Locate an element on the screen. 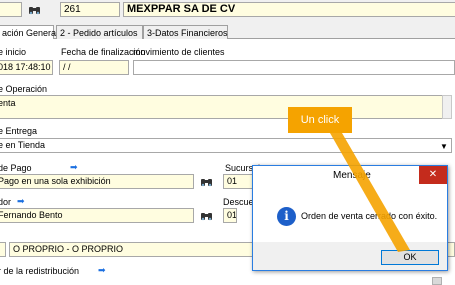 The width and height of the screenshot is (455, 285). annotation-pointer is located at coordinates (370, 192).